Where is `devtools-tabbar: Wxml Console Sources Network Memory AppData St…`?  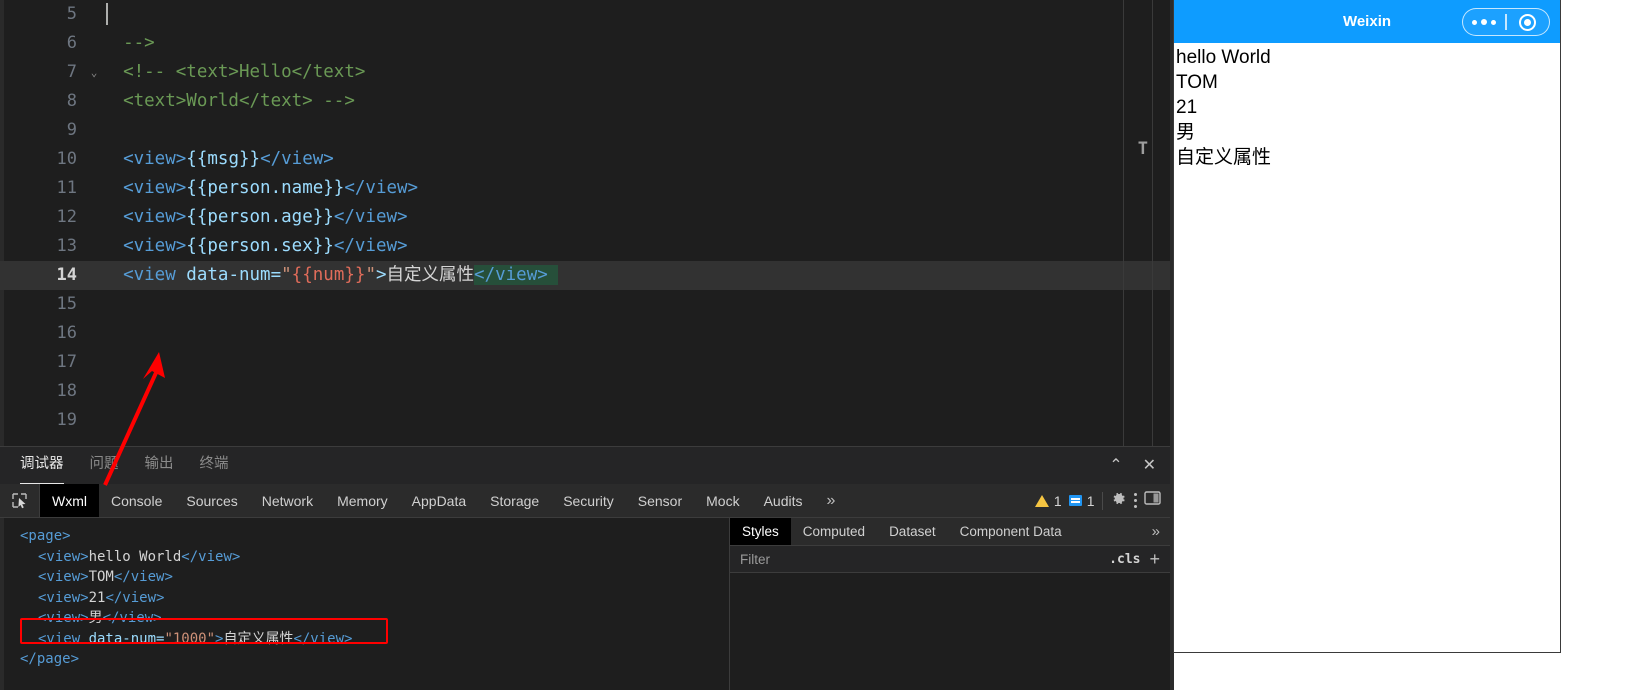 devtools-tabbar: Wxml Console Sources Network Memory AppData St… is located at coordinates (585, 501).